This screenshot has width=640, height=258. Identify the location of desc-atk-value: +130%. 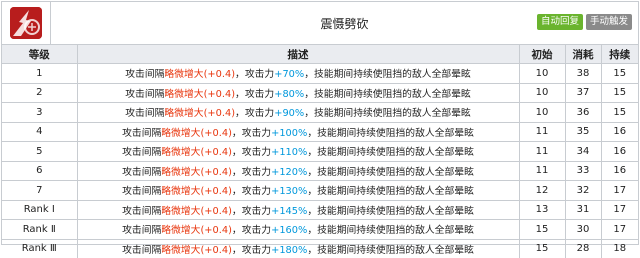
(289, 192).